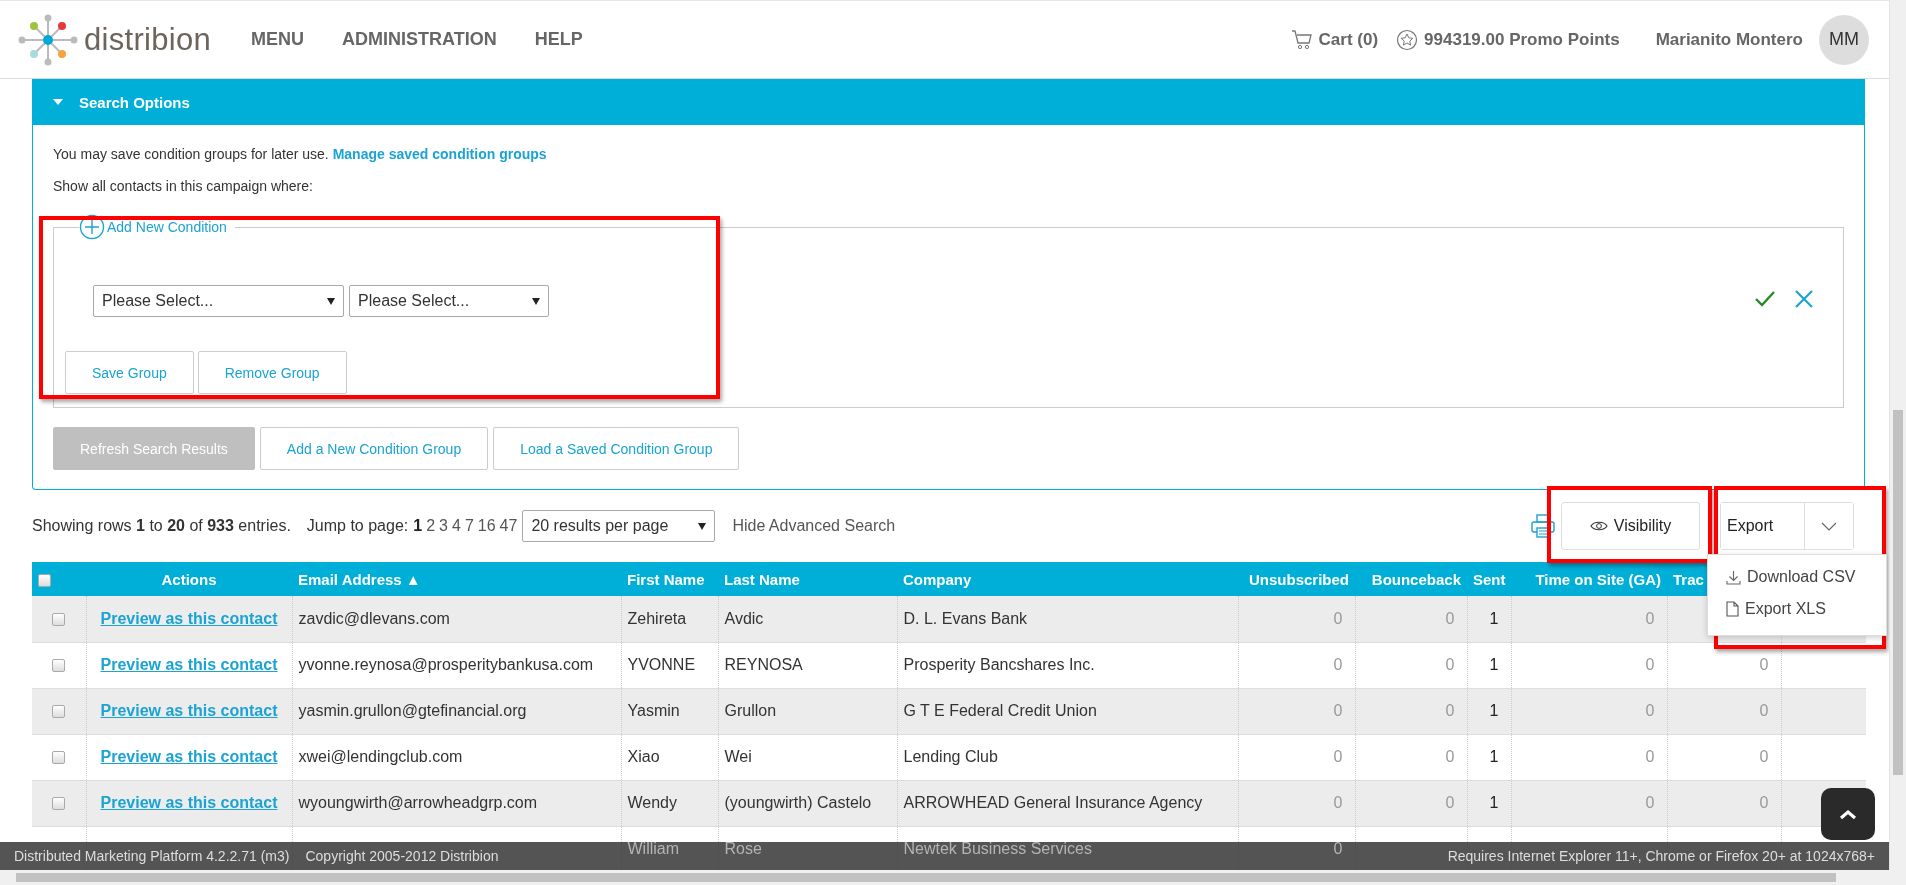 This screenshot has height=885, width=1906. I want to click on download-icon, so click(1733, 577).